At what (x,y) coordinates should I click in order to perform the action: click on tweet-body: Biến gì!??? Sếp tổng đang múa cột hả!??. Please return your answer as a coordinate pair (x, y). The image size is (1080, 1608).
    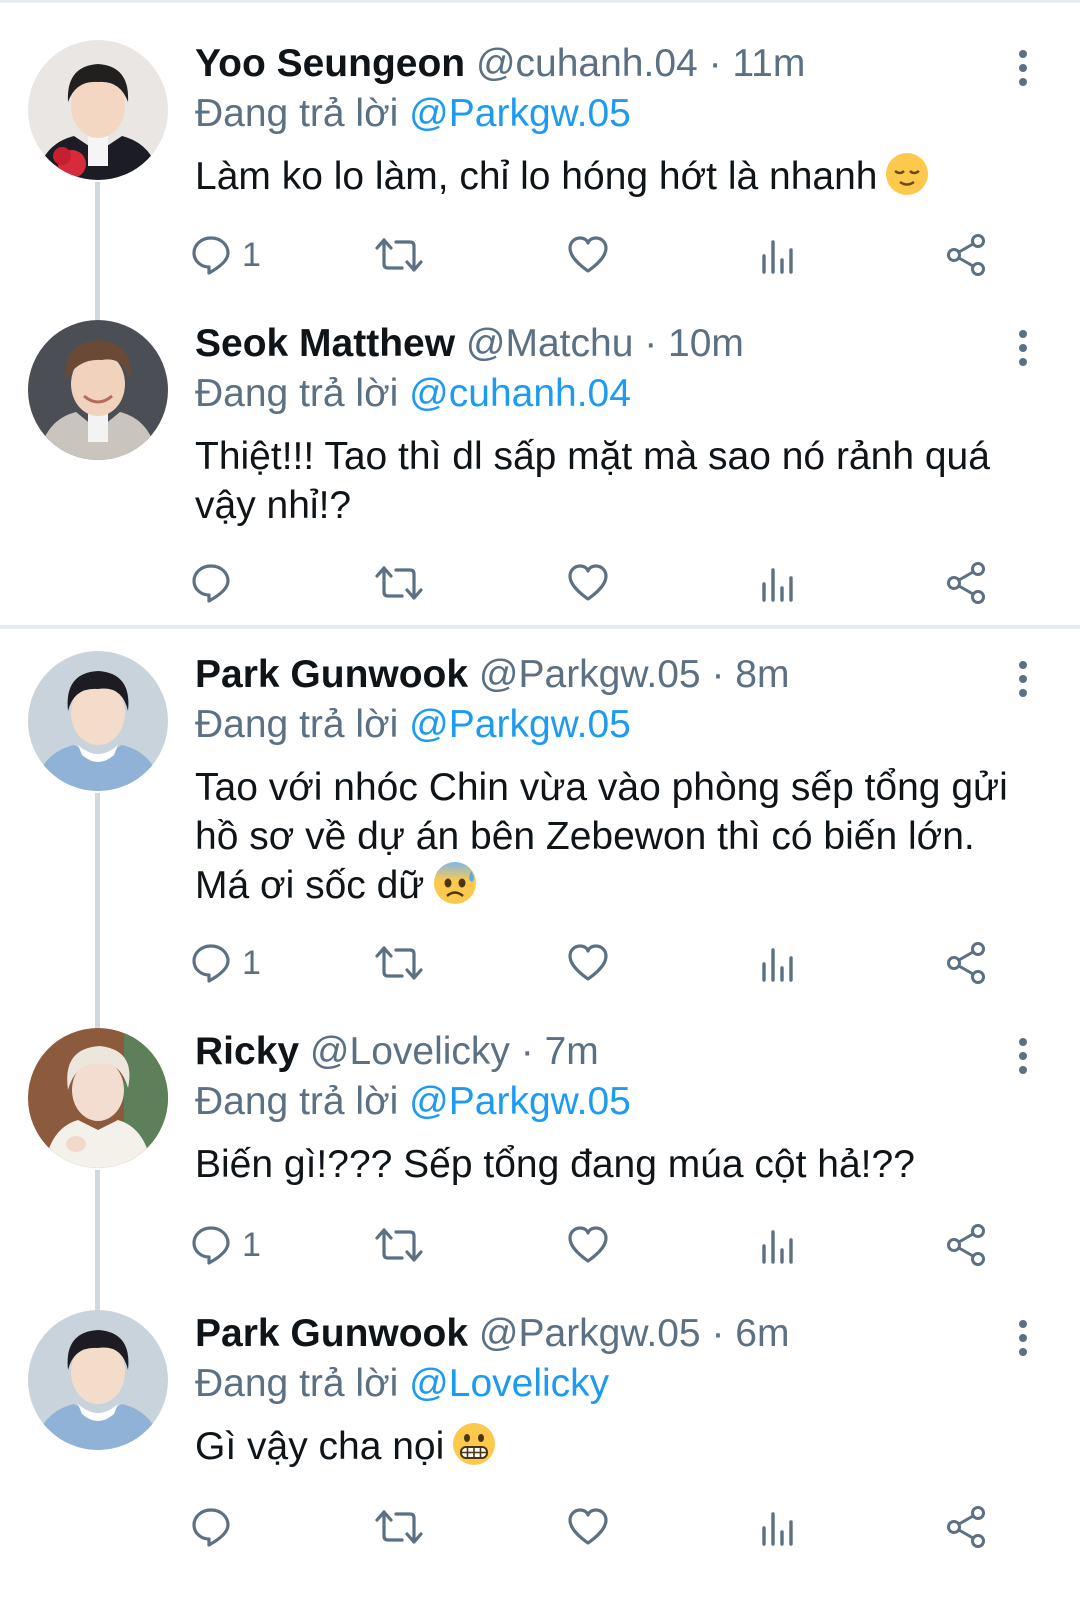
    Looking at the image, I should click on (607, 1164).